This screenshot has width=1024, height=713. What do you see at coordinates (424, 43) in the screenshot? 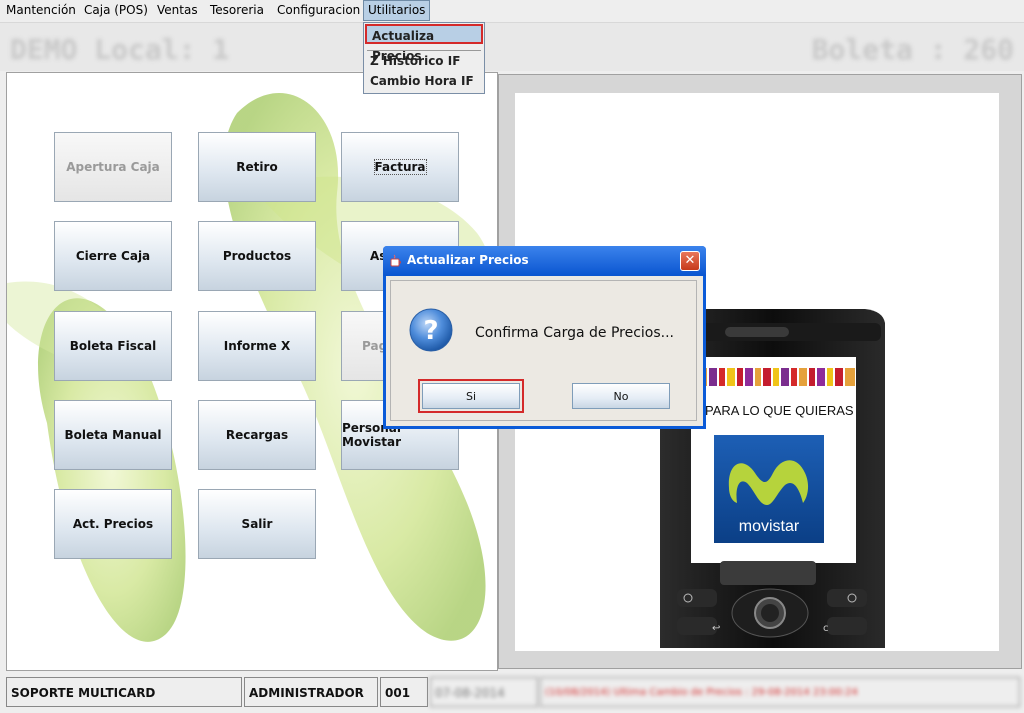
I see `menu-actualiza-precios: Actualiza Precios` at bounding box center [424, 43].